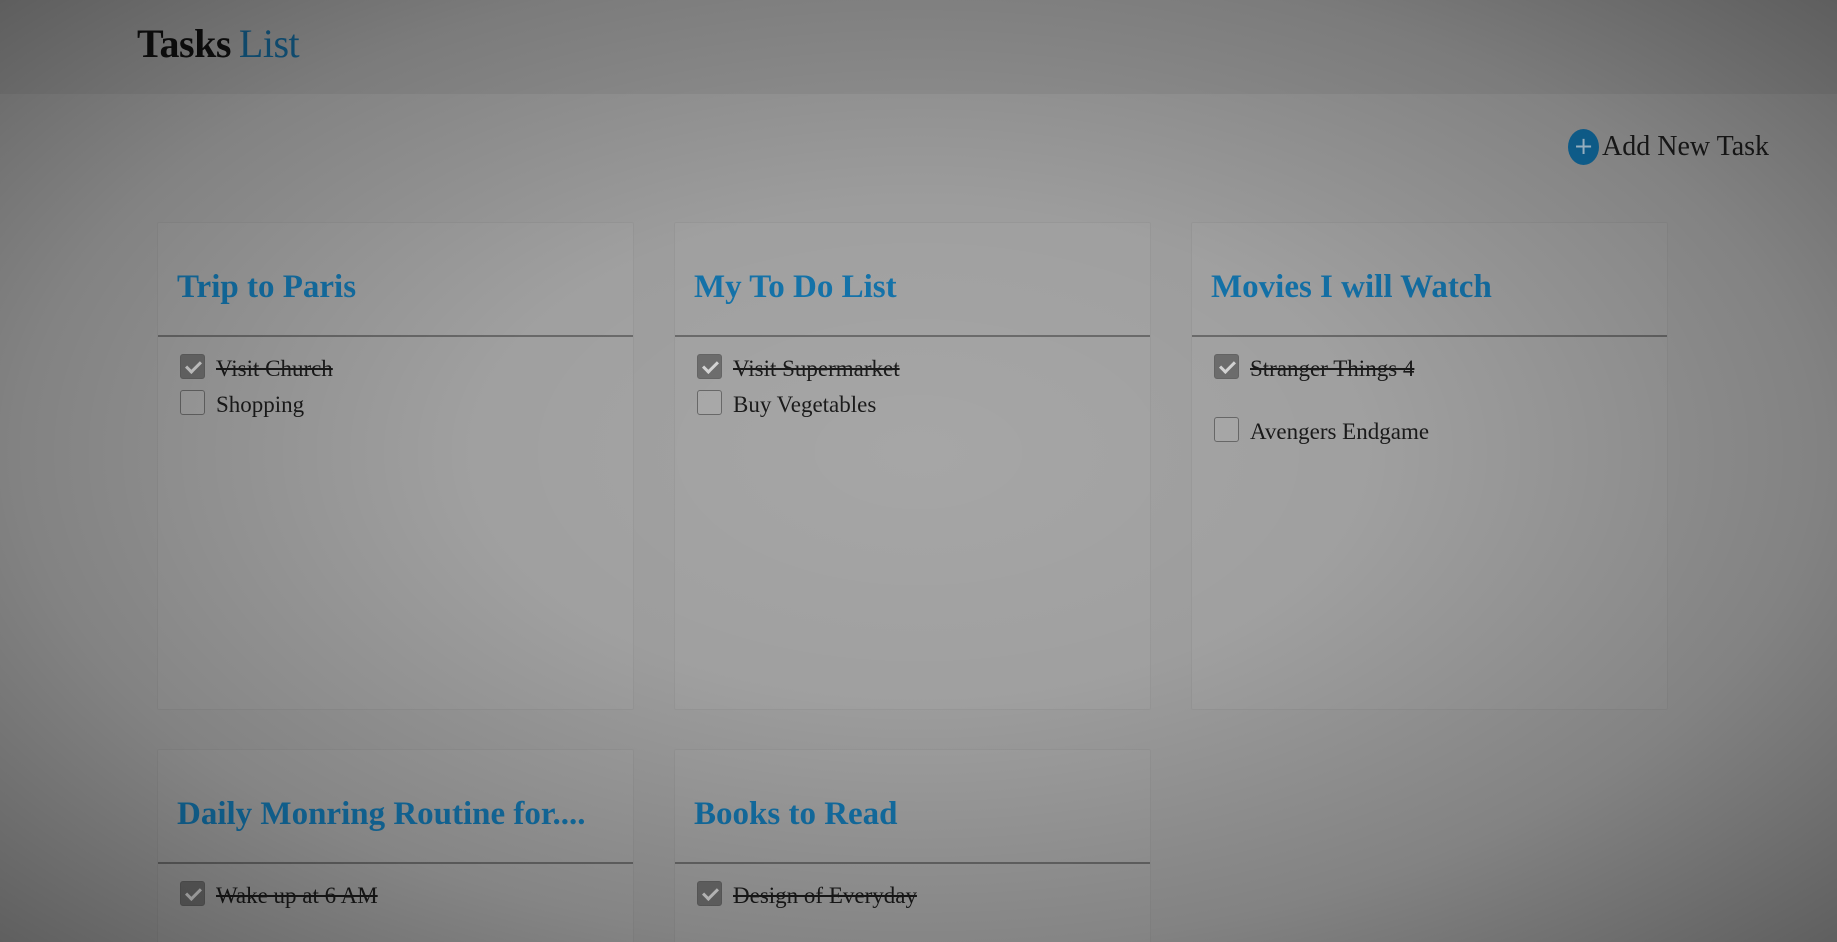 This screenshot has height=942, width=1837. What do you see at coordinates (184, 43) in the screenshot?
I see `app-title-main: Tasks` at bounding box center [184, 43].